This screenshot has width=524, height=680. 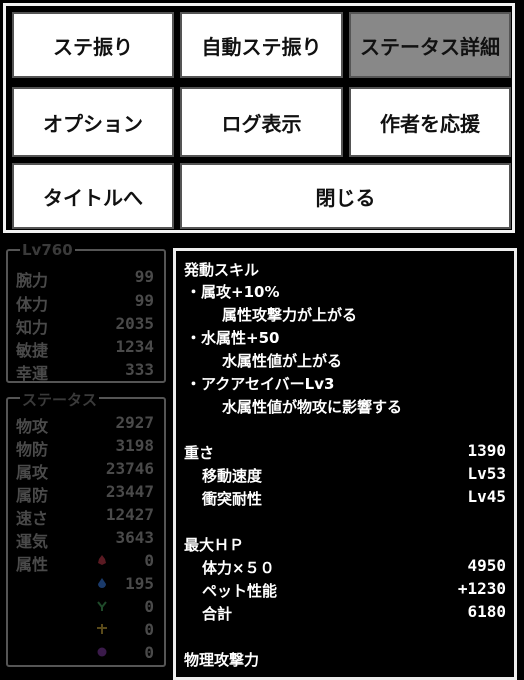 I want to click on close-button: 閉じる, so click(x=345, y=196).